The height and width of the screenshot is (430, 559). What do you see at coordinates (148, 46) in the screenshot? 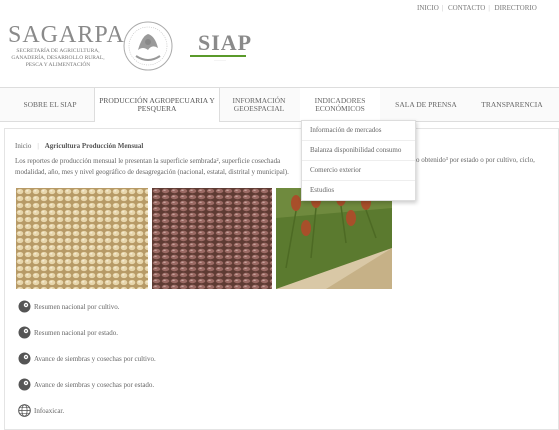
I see `national-seal-icon` at bounding box center [148, 46].